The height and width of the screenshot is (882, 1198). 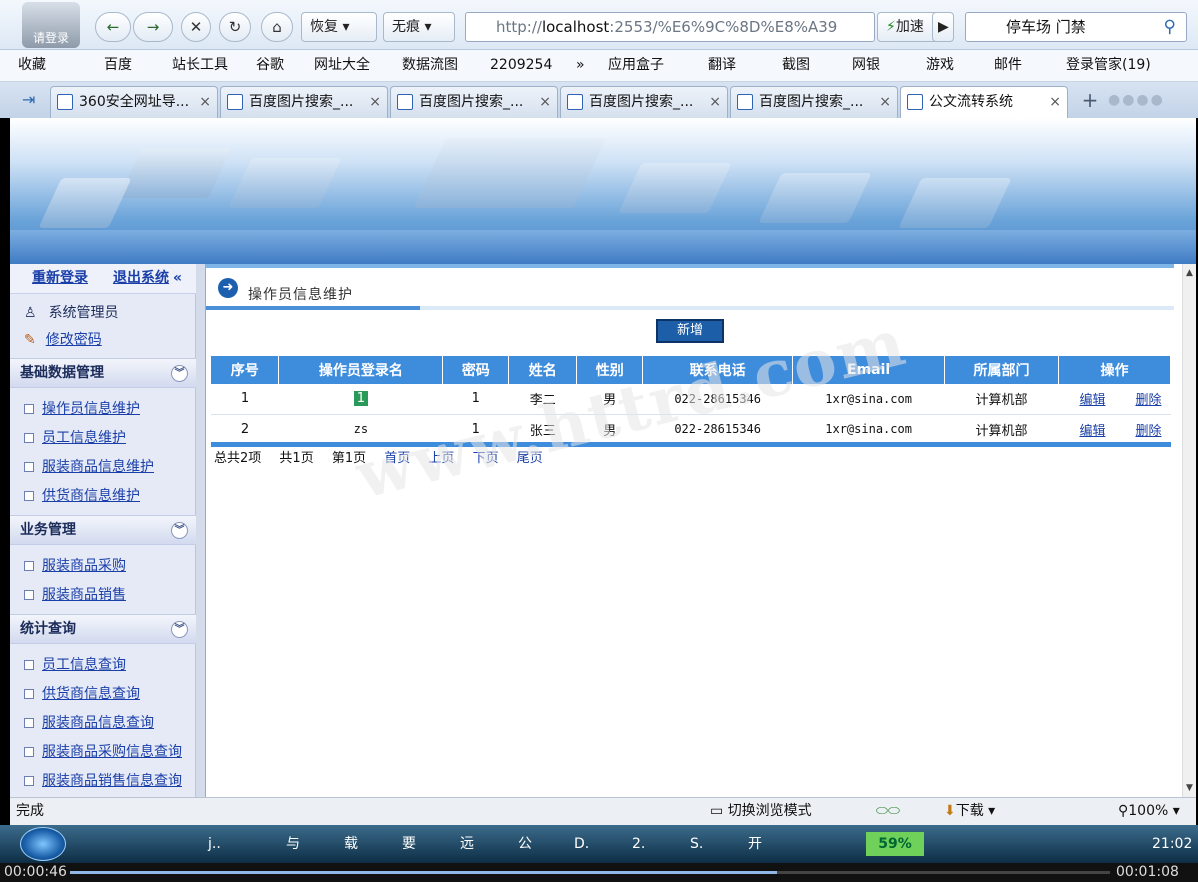 I want to click on sidebar-item-employee: 员工信息维护, so click(x=75, y=437).